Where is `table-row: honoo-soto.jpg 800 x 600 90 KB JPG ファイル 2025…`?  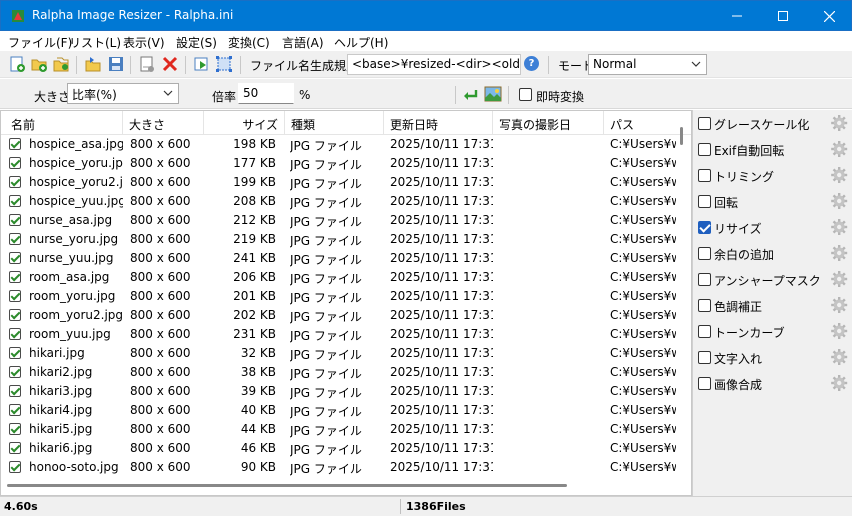 table-row: honoo-soto.jpg 800 x 600 90 KB JPG ファイル 2025… is located at coordinates (341, 467).